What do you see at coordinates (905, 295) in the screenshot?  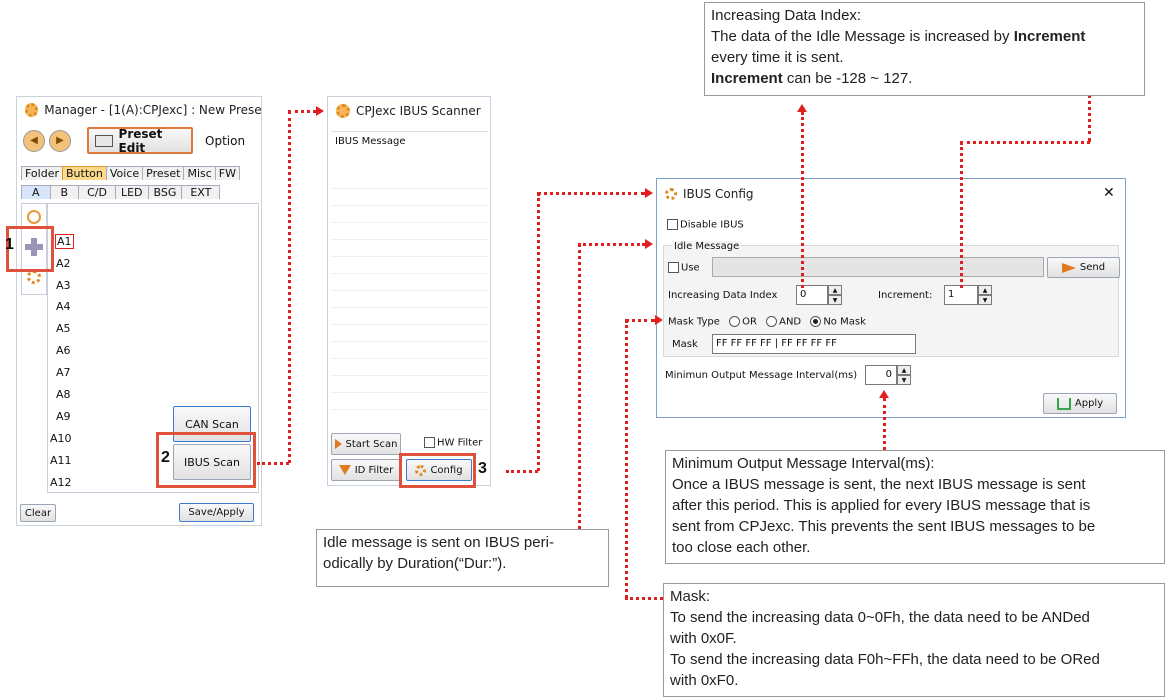 I see `increment-label: Increment:` at bounding box center [905, 295].